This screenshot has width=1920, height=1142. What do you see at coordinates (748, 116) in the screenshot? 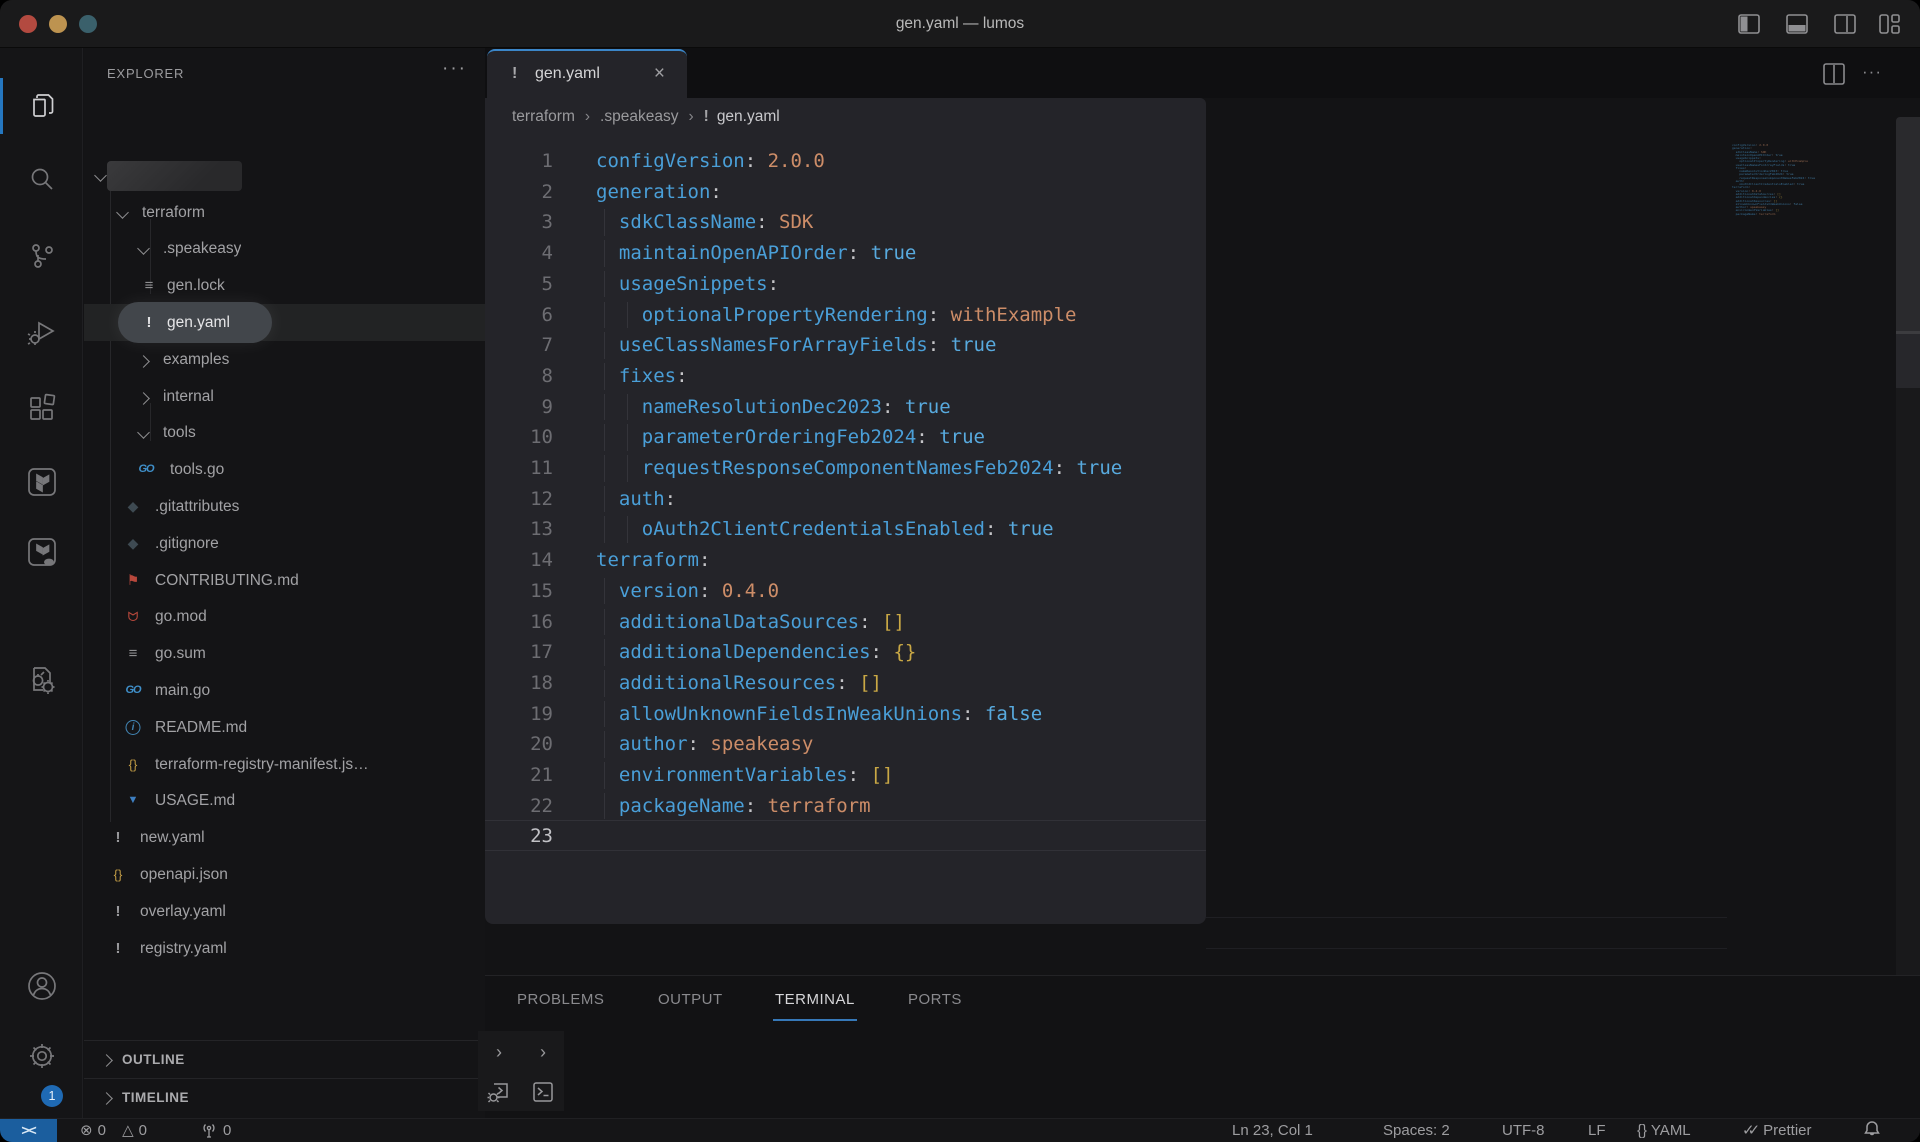
I see `breadcrumb-item: gen.yaml` at bounding box center [748, 116].